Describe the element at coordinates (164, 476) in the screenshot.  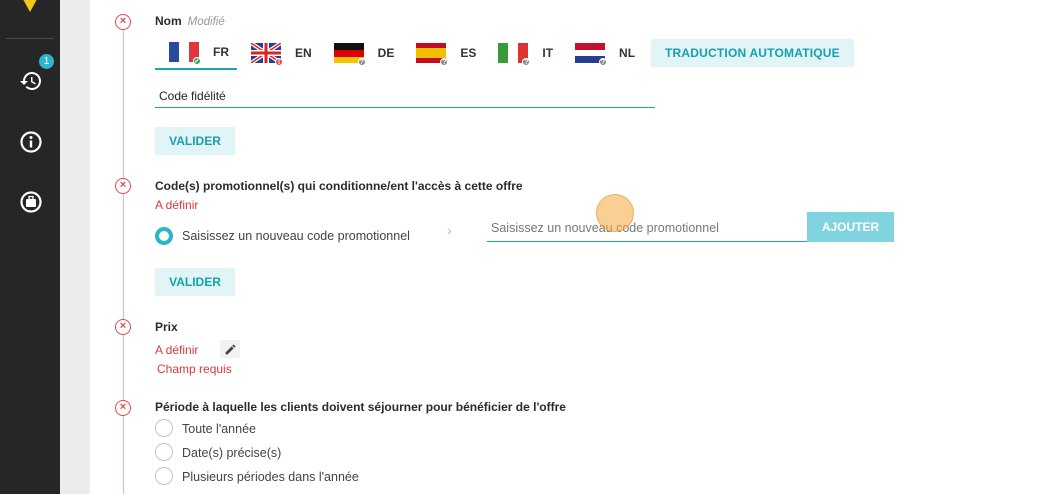
I see `period-radio-multiple` at that location.